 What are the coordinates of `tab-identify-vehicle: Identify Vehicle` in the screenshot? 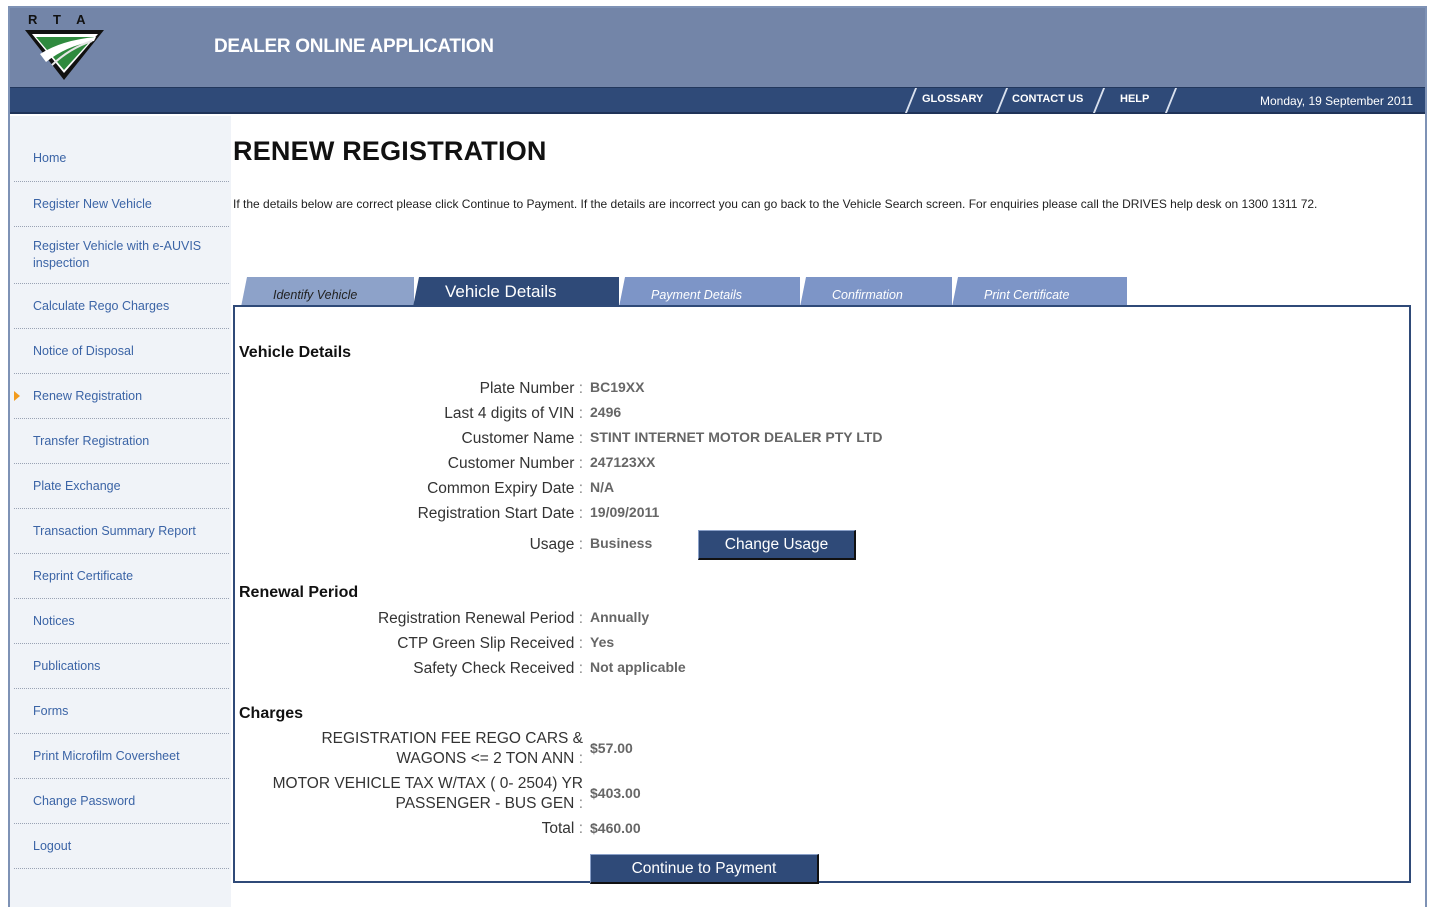 It's located at (327, 292).